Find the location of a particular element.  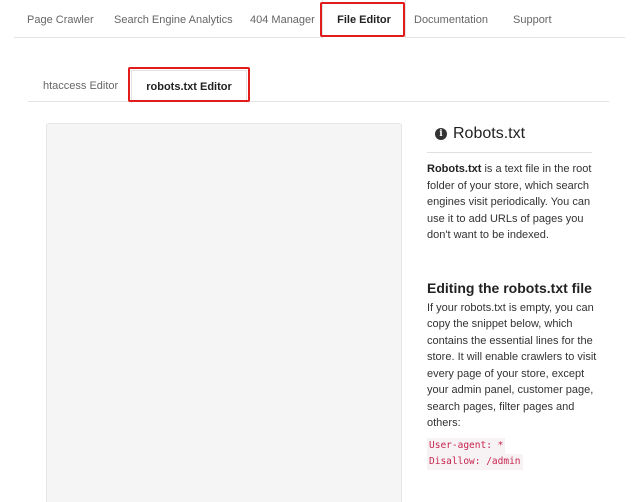

info-circle-icon: i is located at coordinates (441, 134).